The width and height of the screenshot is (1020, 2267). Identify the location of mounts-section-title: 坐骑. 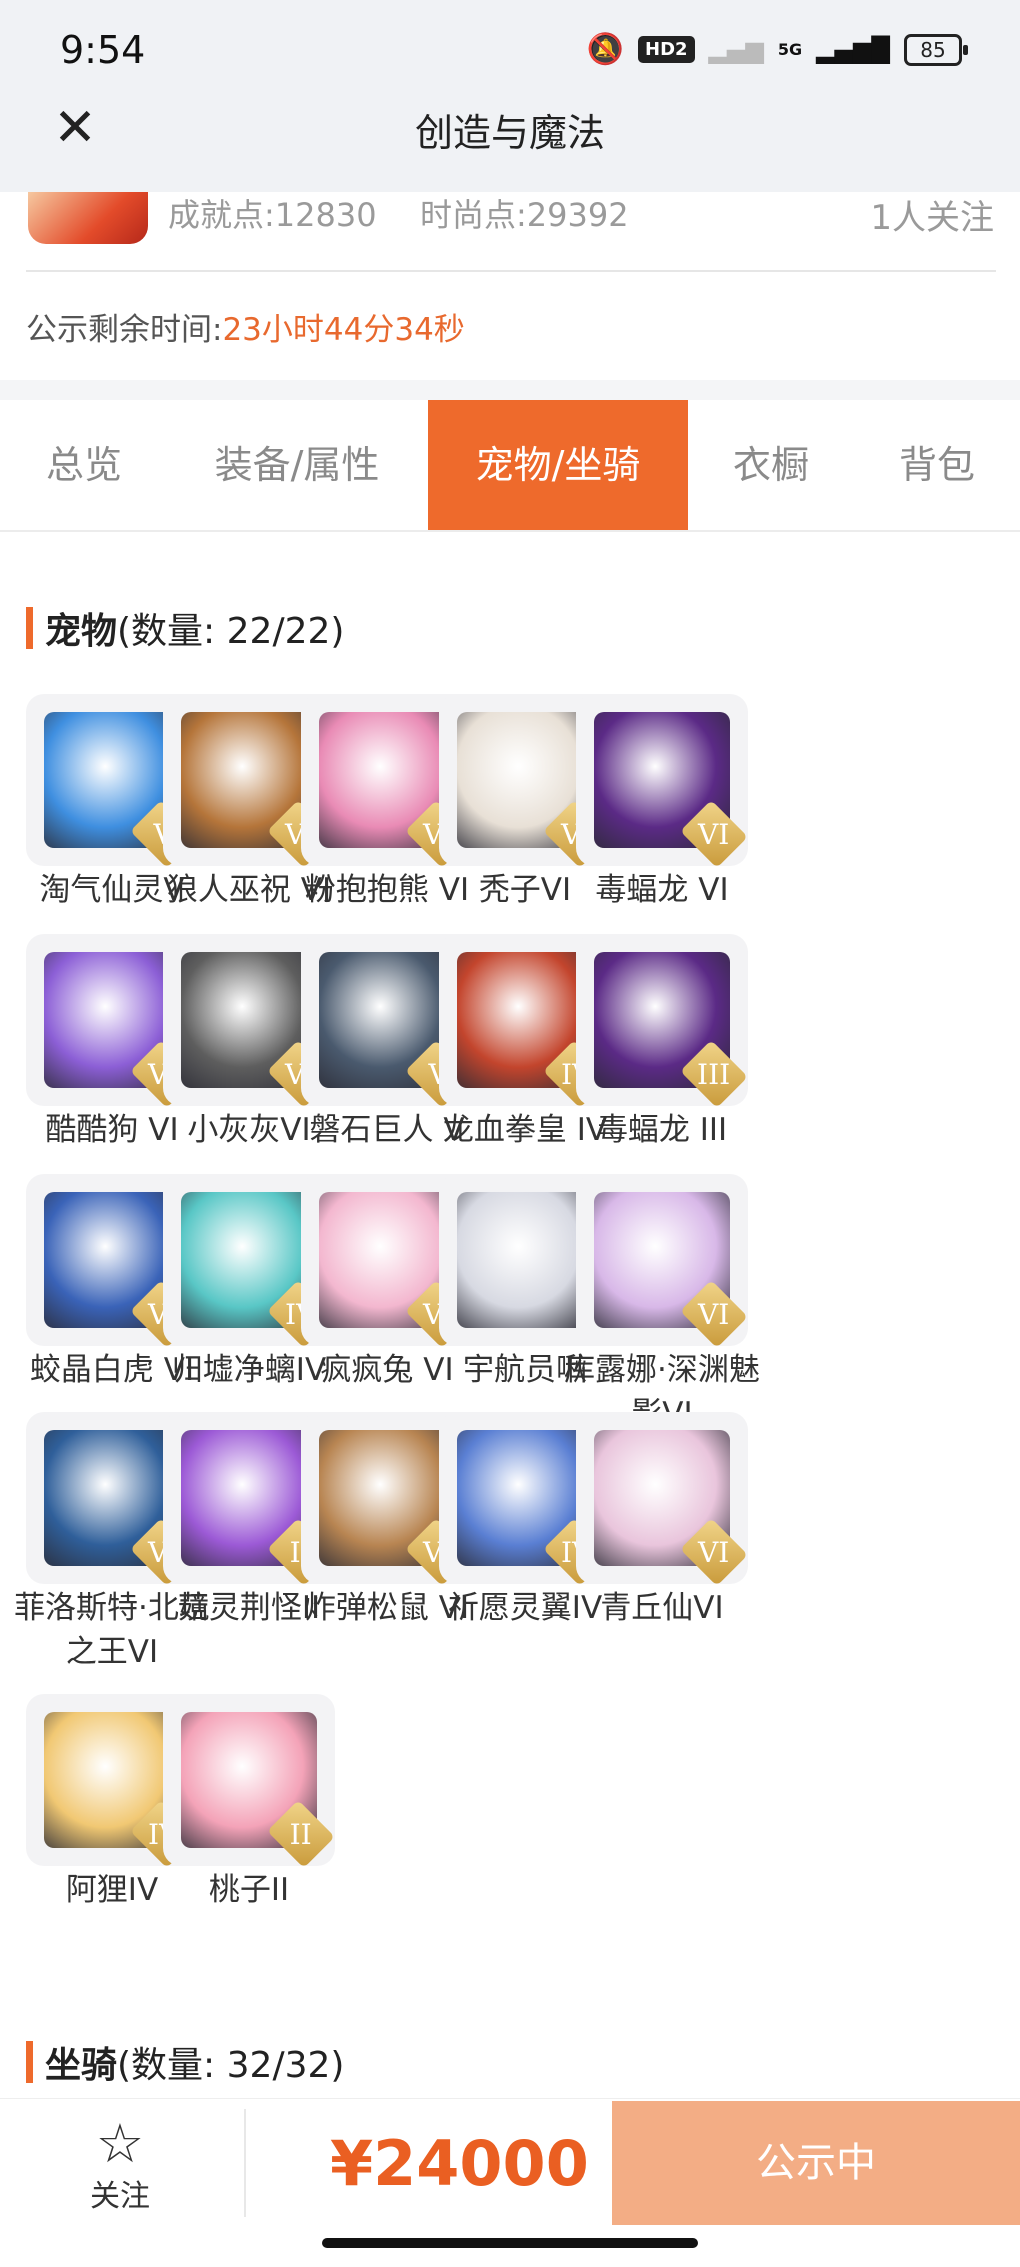
(81, 2065).